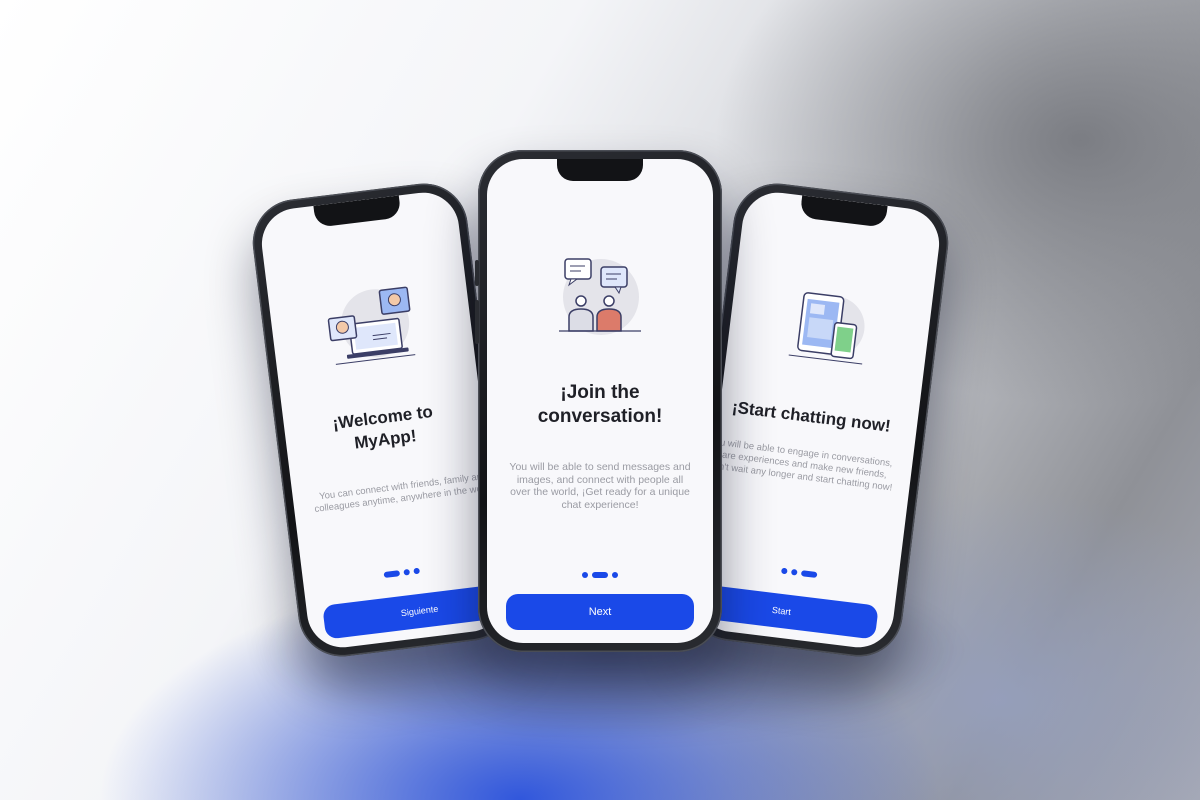  What do you see at coordinates (811, 416) in the screenshot?
I see `onboarding-title: ¡Start chatting now!` at bounding box center [811, 416].